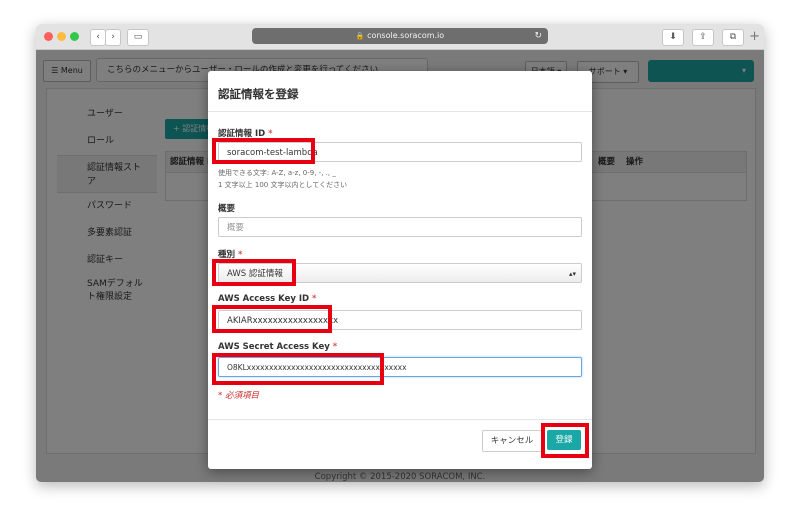 The width and height of the screenshot is (800, 529). Describe the element at coordinates (673, 37) in the screenshot. I see `download-icon: ⬇` at that location.